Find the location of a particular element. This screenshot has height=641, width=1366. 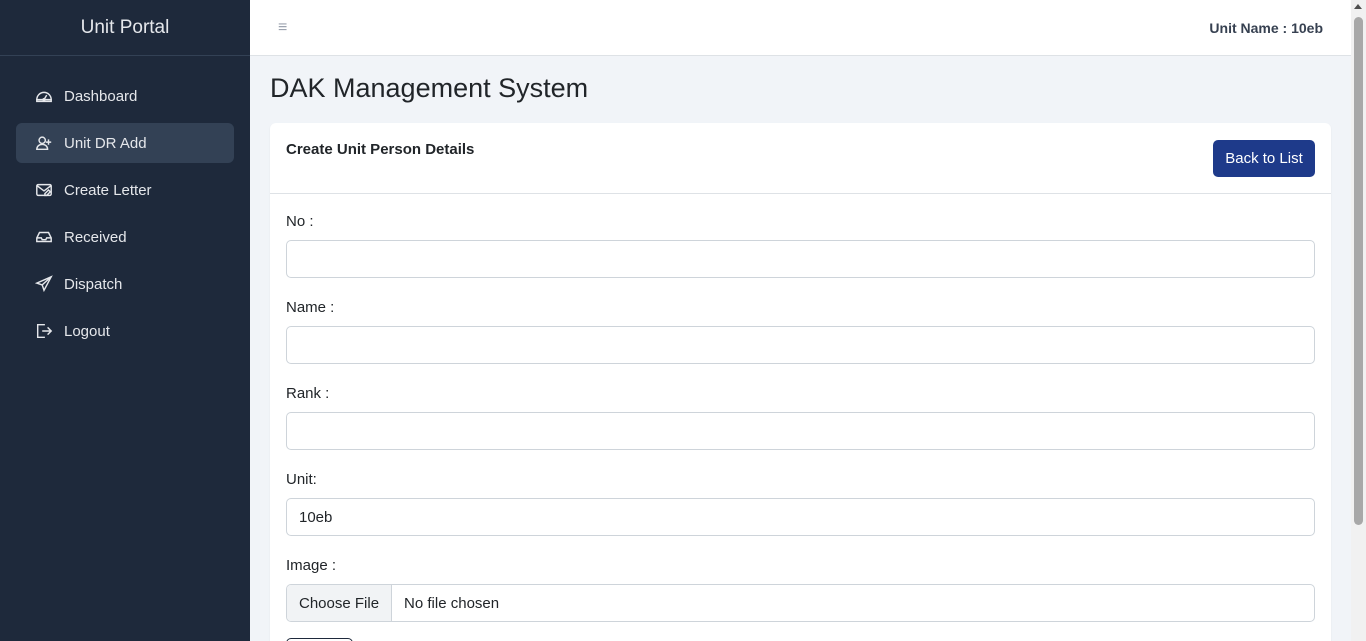

sidebar-item-create-letter: Create Letter is located at coordinates (125, 190).